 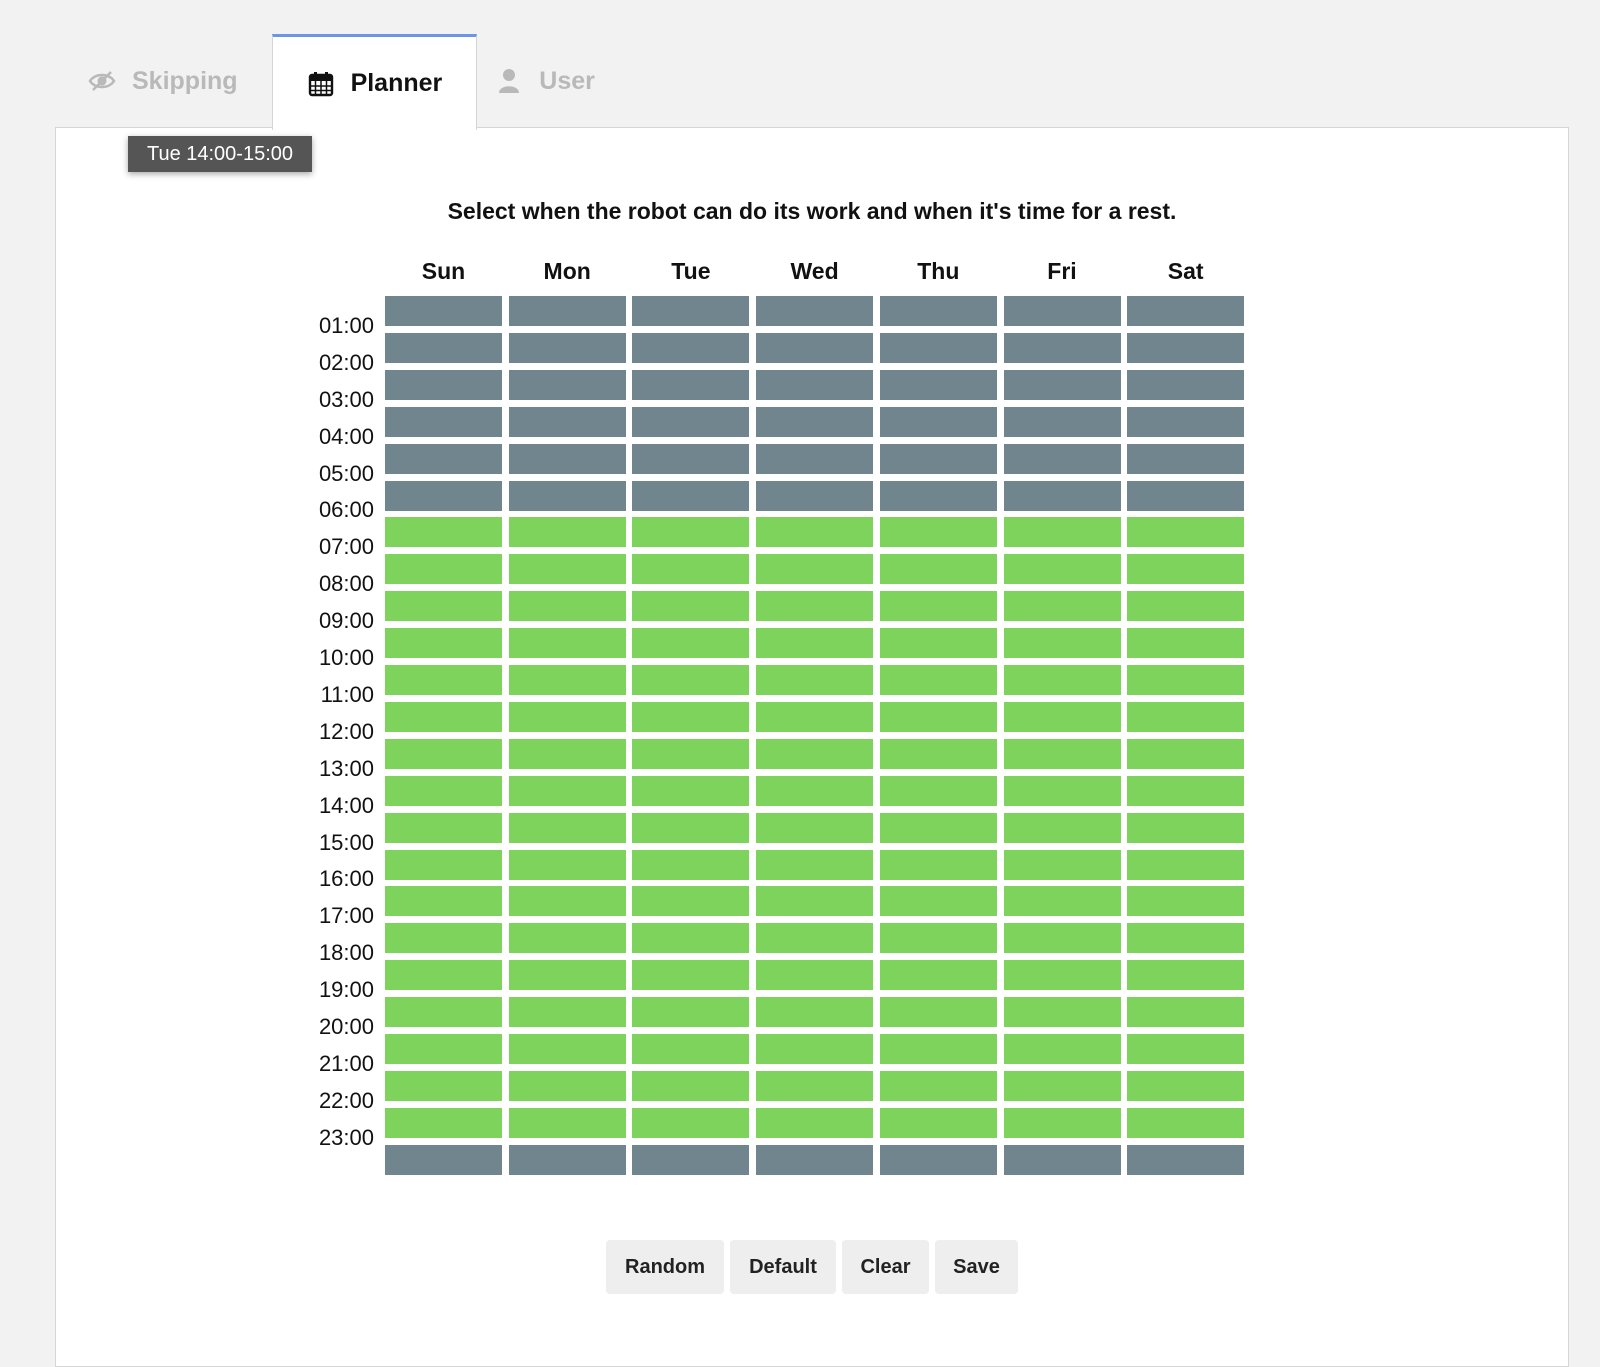 I want to click on day-header: Sun, so click(x=443, y=271).